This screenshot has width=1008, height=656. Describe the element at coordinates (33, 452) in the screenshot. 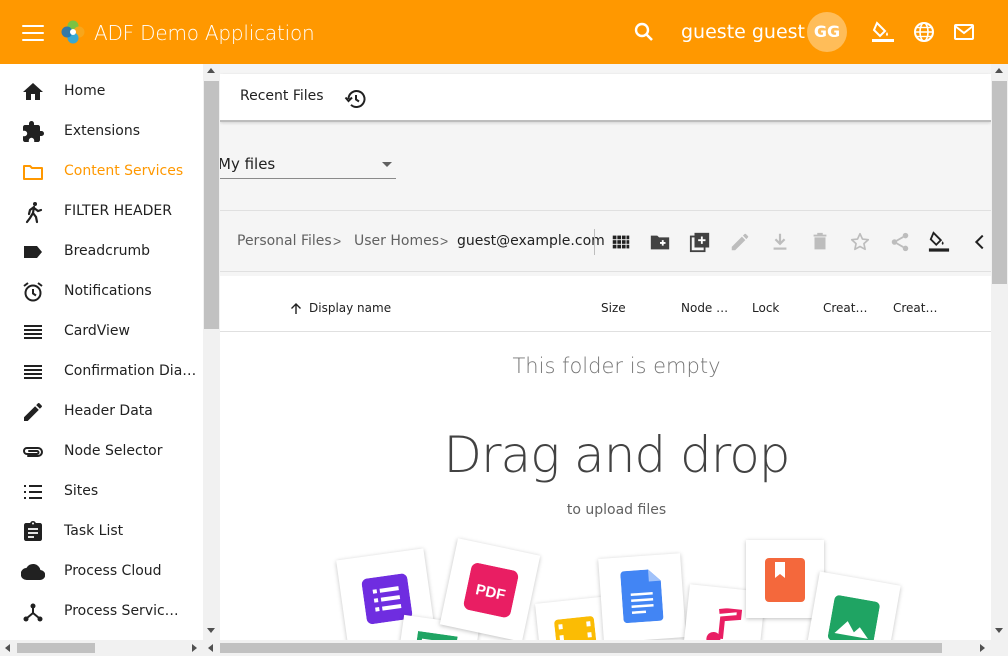

I see `attachment-icon` at that location.